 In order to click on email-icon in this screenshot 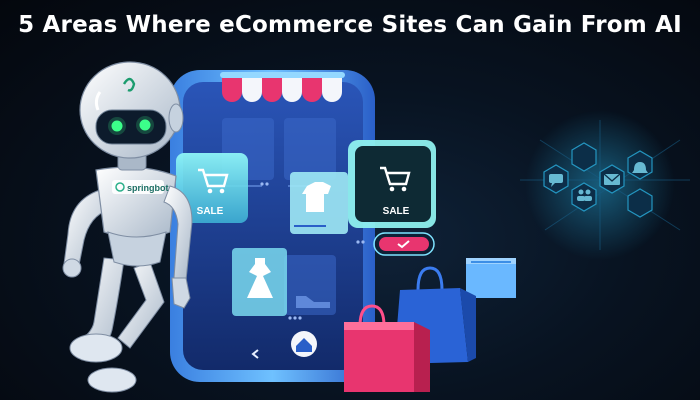, I will do `click(612, 179)`.